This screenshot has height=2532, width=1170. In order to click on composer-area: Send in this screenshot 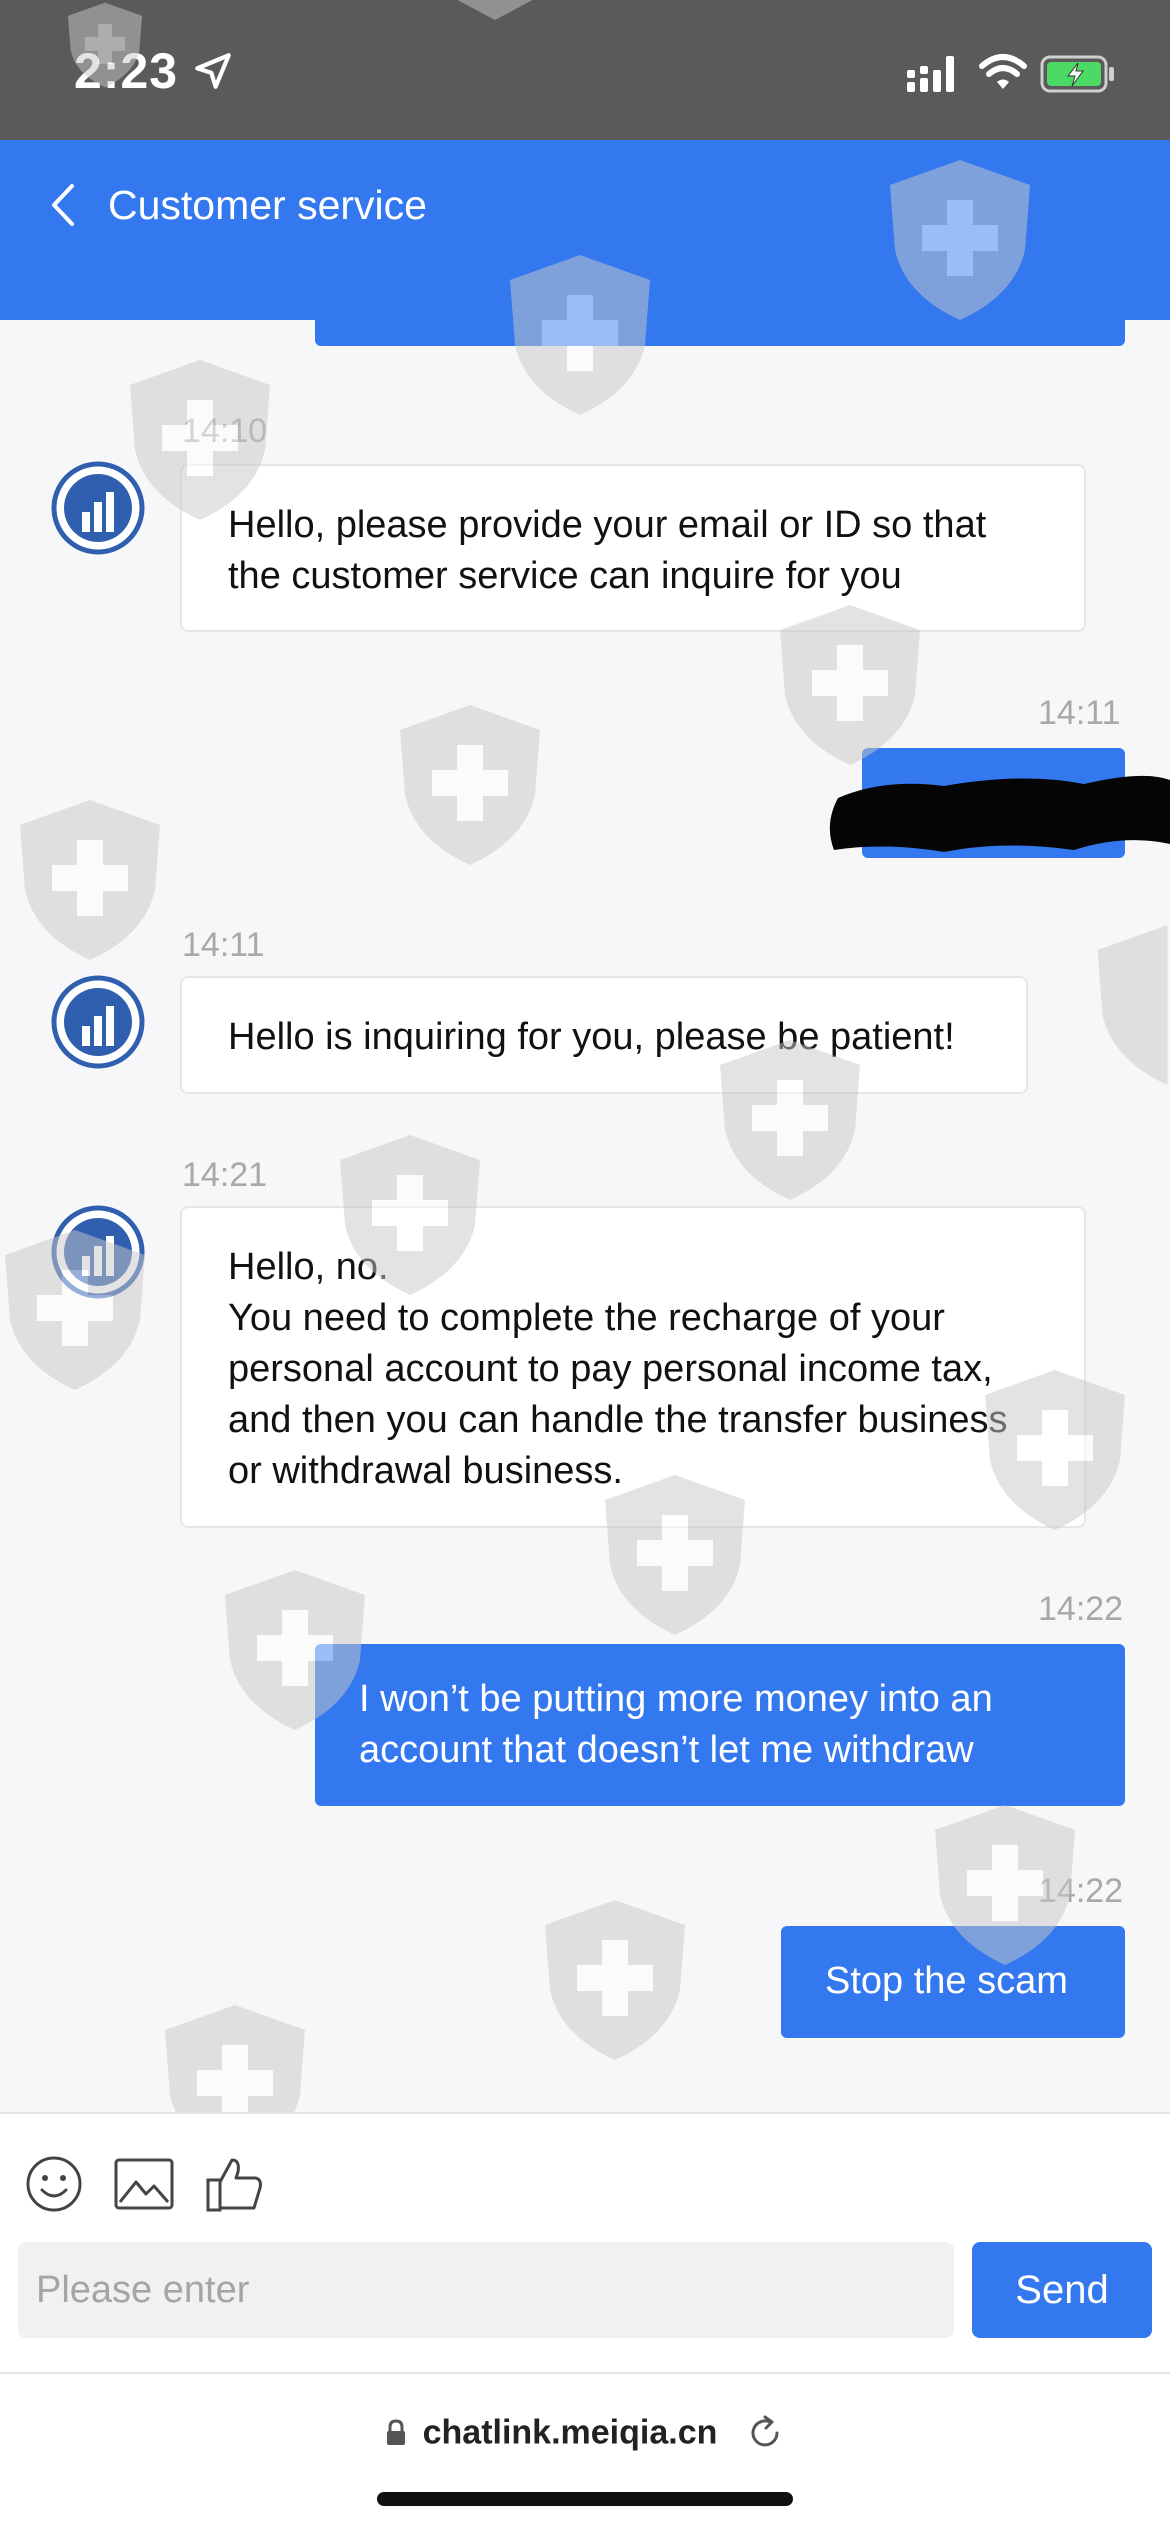, I will do `click(585, 2243)`.